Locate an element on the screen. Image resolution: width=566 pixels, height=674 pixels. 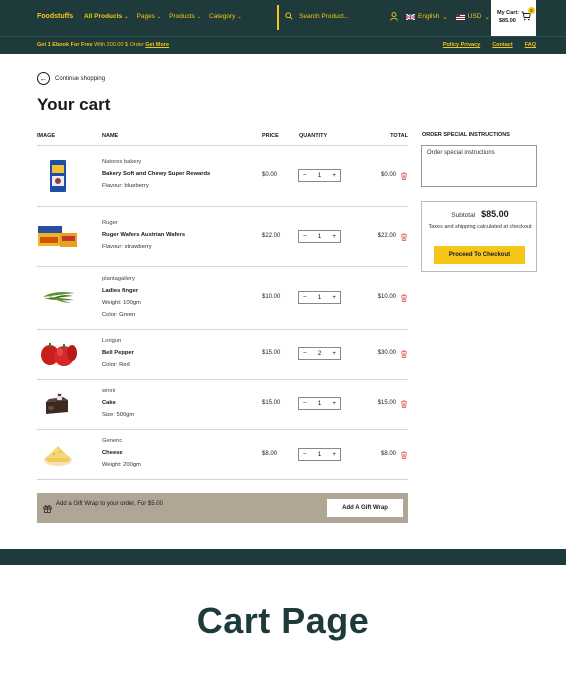
nav-pages: Pages ⌄ is located at coordinates (149, 16).